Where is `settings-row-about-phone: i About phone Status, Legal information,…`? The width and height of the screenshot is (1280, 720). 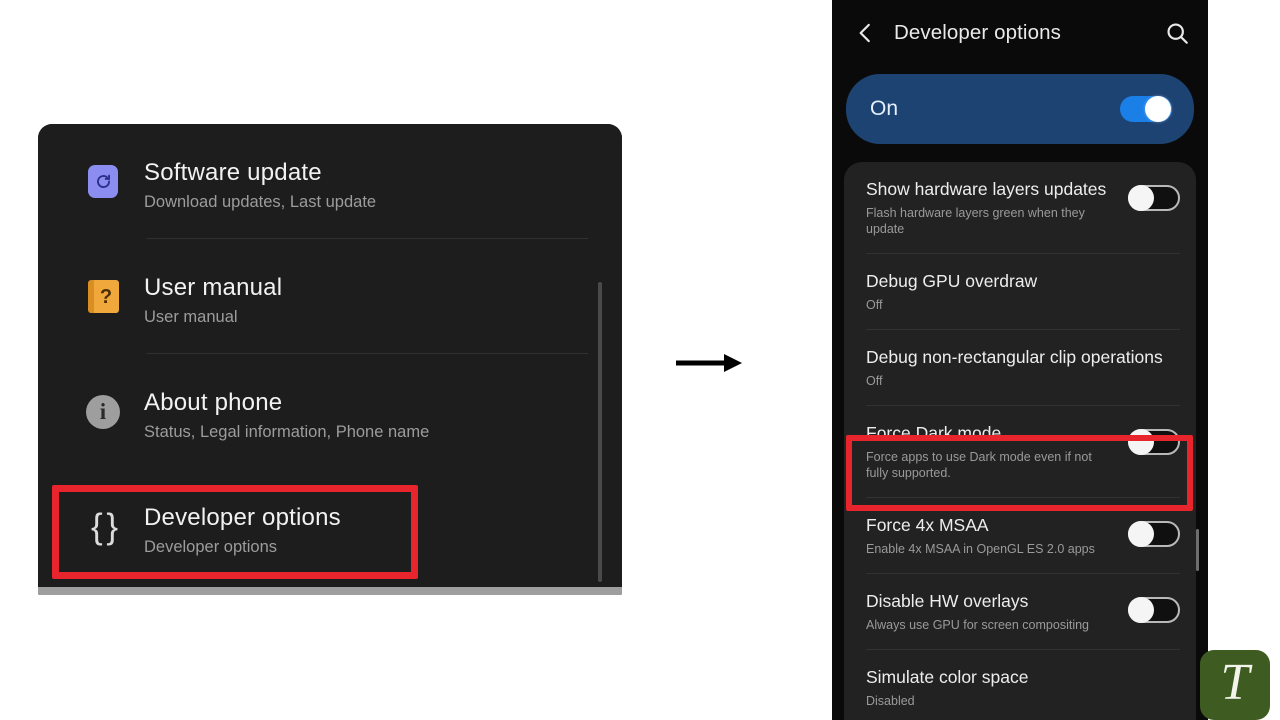
settings-row-about-phone: i About phone Status, Legal information,… is located at coordinates (330, 411).